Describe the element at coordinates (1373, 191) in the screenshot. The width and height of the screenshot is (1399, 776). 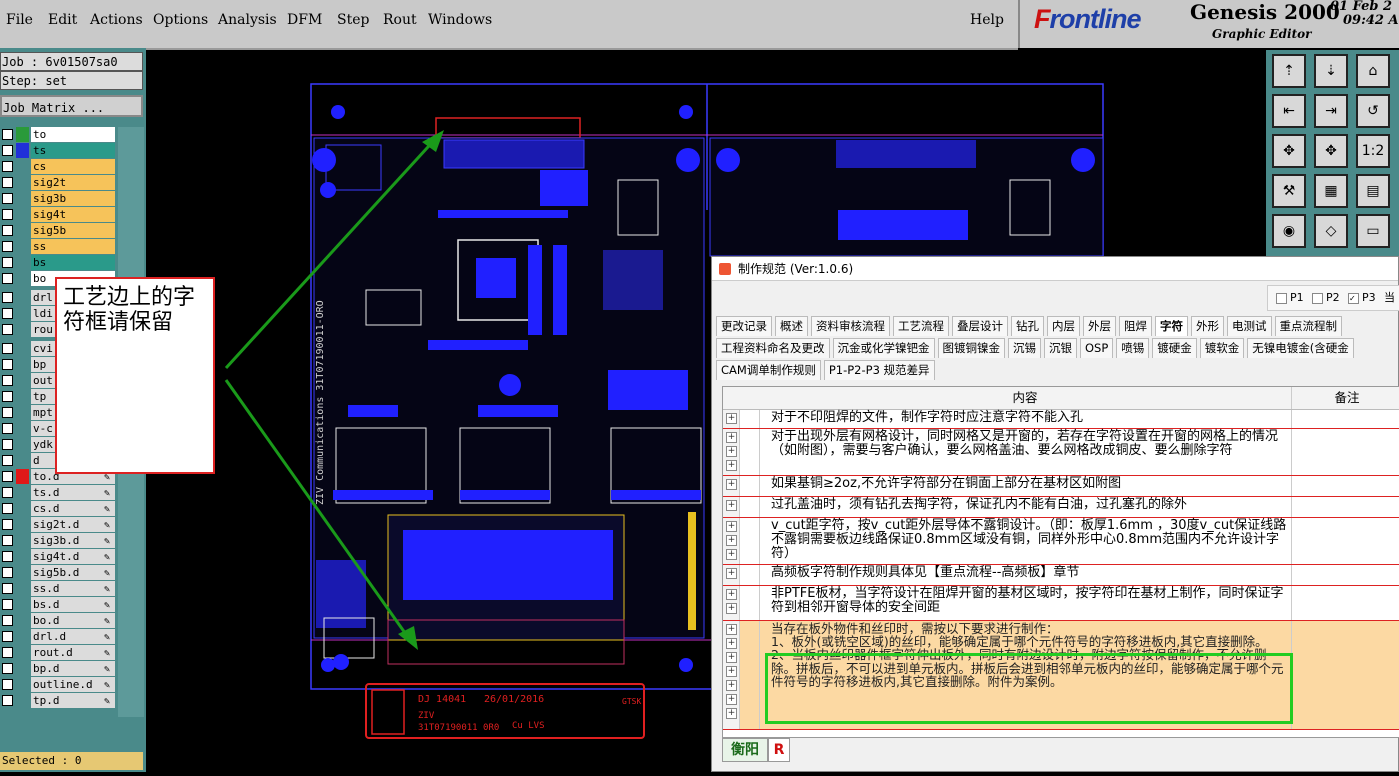
I see `toolbar-button: ▤` at that location.